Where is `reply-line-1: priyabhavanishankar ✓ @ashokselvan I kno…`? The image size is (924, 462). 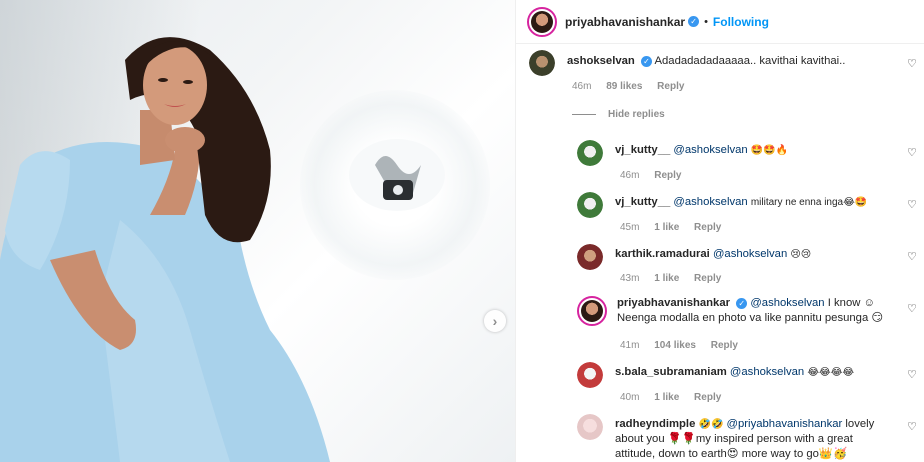 reply-line-1: priyabhavanishankar ✓ @ashokselvan I kno… is located at coordinates (750, 303).